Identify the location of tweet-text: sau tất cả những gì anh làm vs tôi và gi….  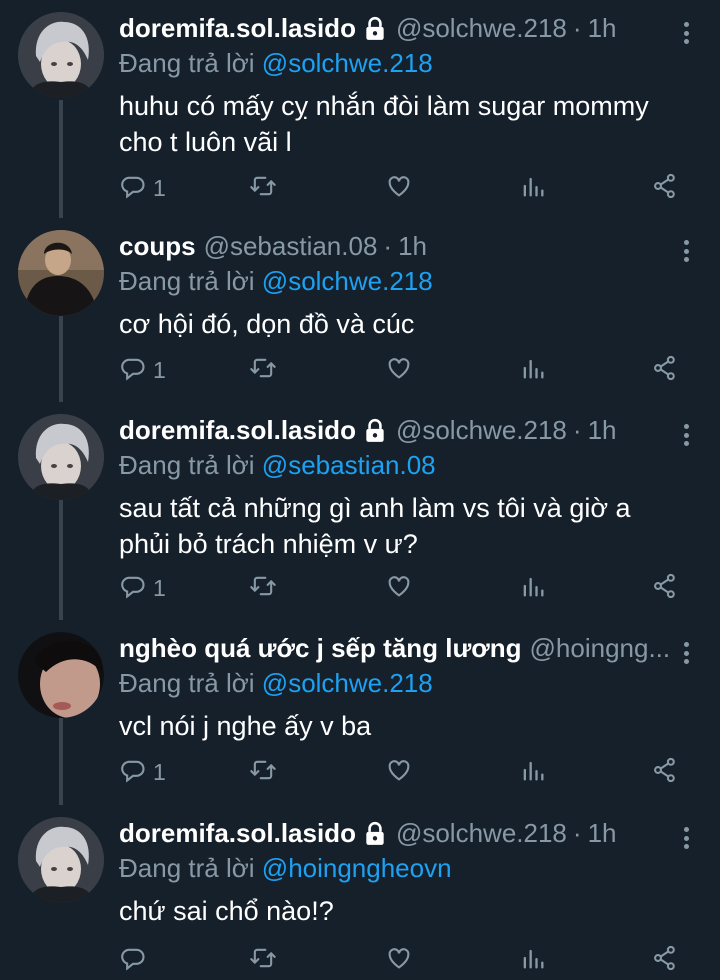
(375, 526).